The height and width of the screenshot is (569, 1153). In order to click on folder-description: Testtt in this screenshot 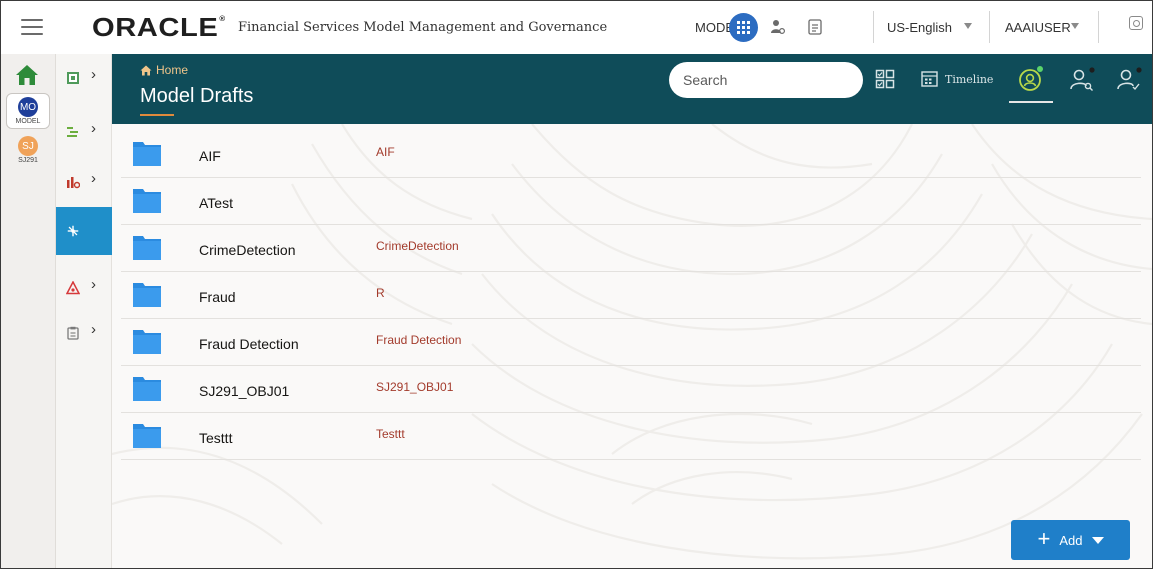, I will do `click(390, 434)`.